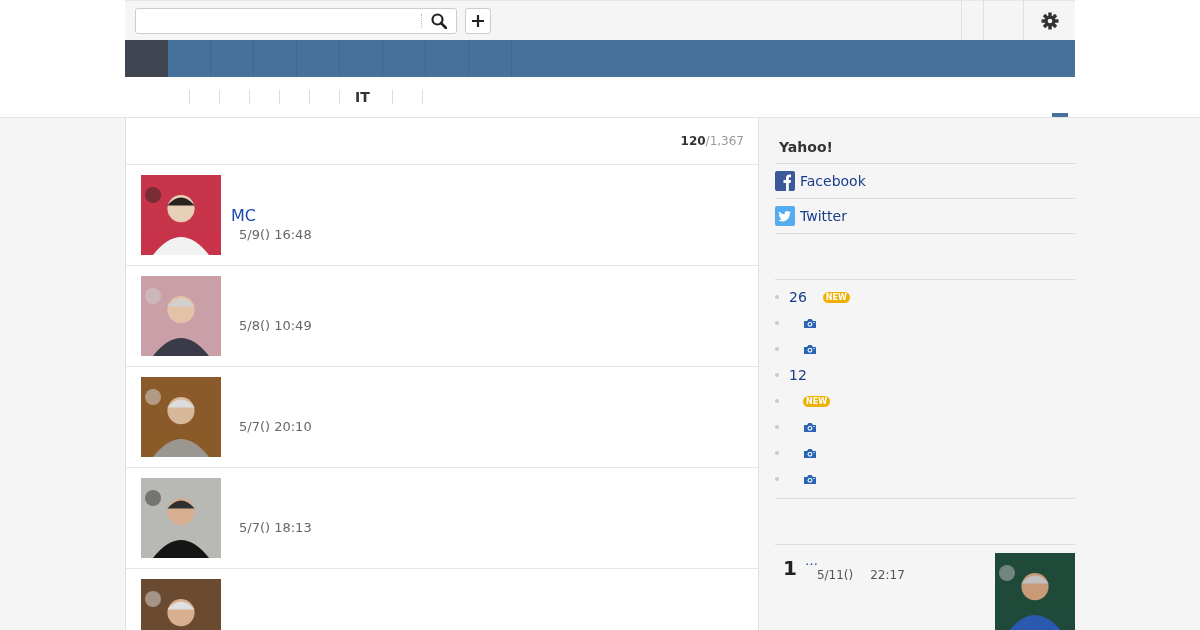 The height and width of the screenshot is (630, 1200). What do you see at coordinates (798, 297) in the screenshot?
I see `topic-link: 26` at bounding box center [798, 297].